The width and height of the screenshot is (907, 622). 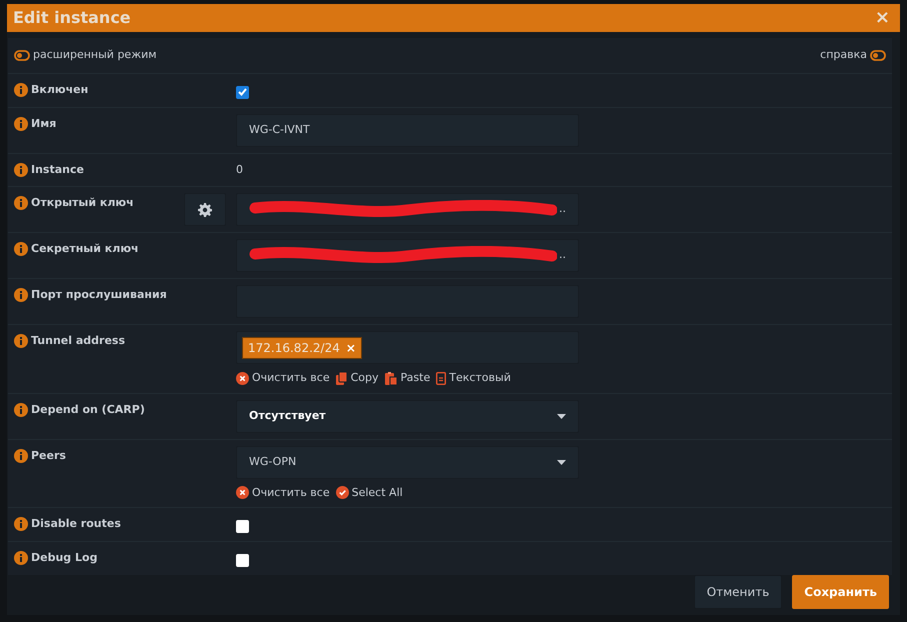 I want to click on field-label: Порт прослушивания, so click(x=99, y=295).